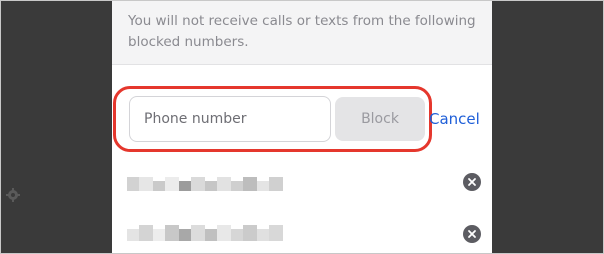  What do you see at coordinates (380, 119) in the screenshot?
I see `block-button: Block` at bounding box center [380, 119].